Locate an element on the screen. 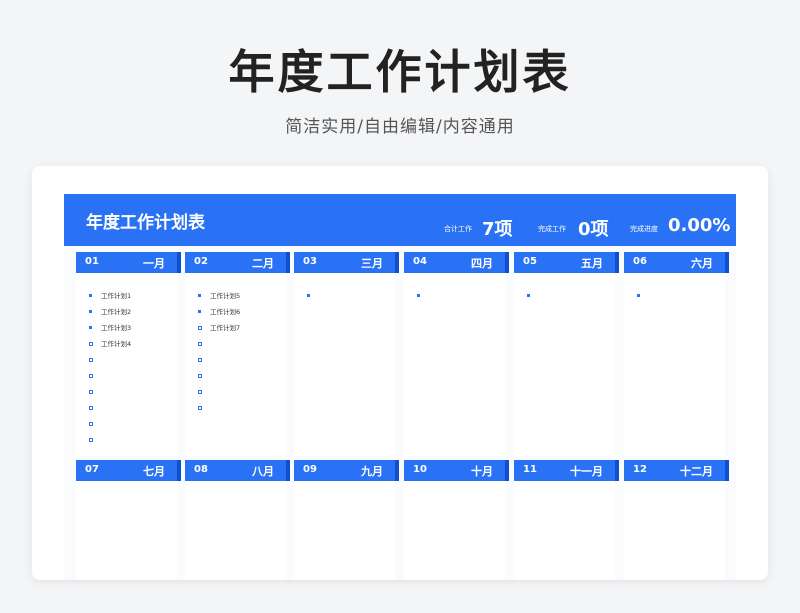 This screenshot has height=613, width=800. month-column: 09 九月 is located at coordinates (346, 520).